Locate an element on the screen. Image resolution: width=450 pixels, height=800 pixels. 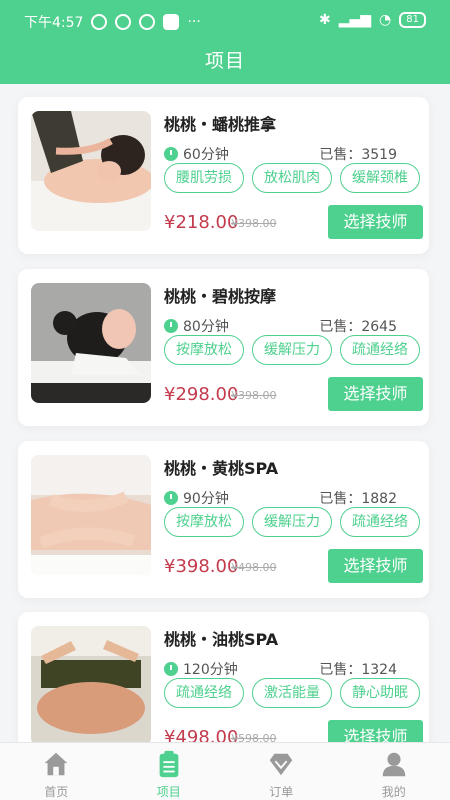
user-icon is located at coordinates (393, 764).